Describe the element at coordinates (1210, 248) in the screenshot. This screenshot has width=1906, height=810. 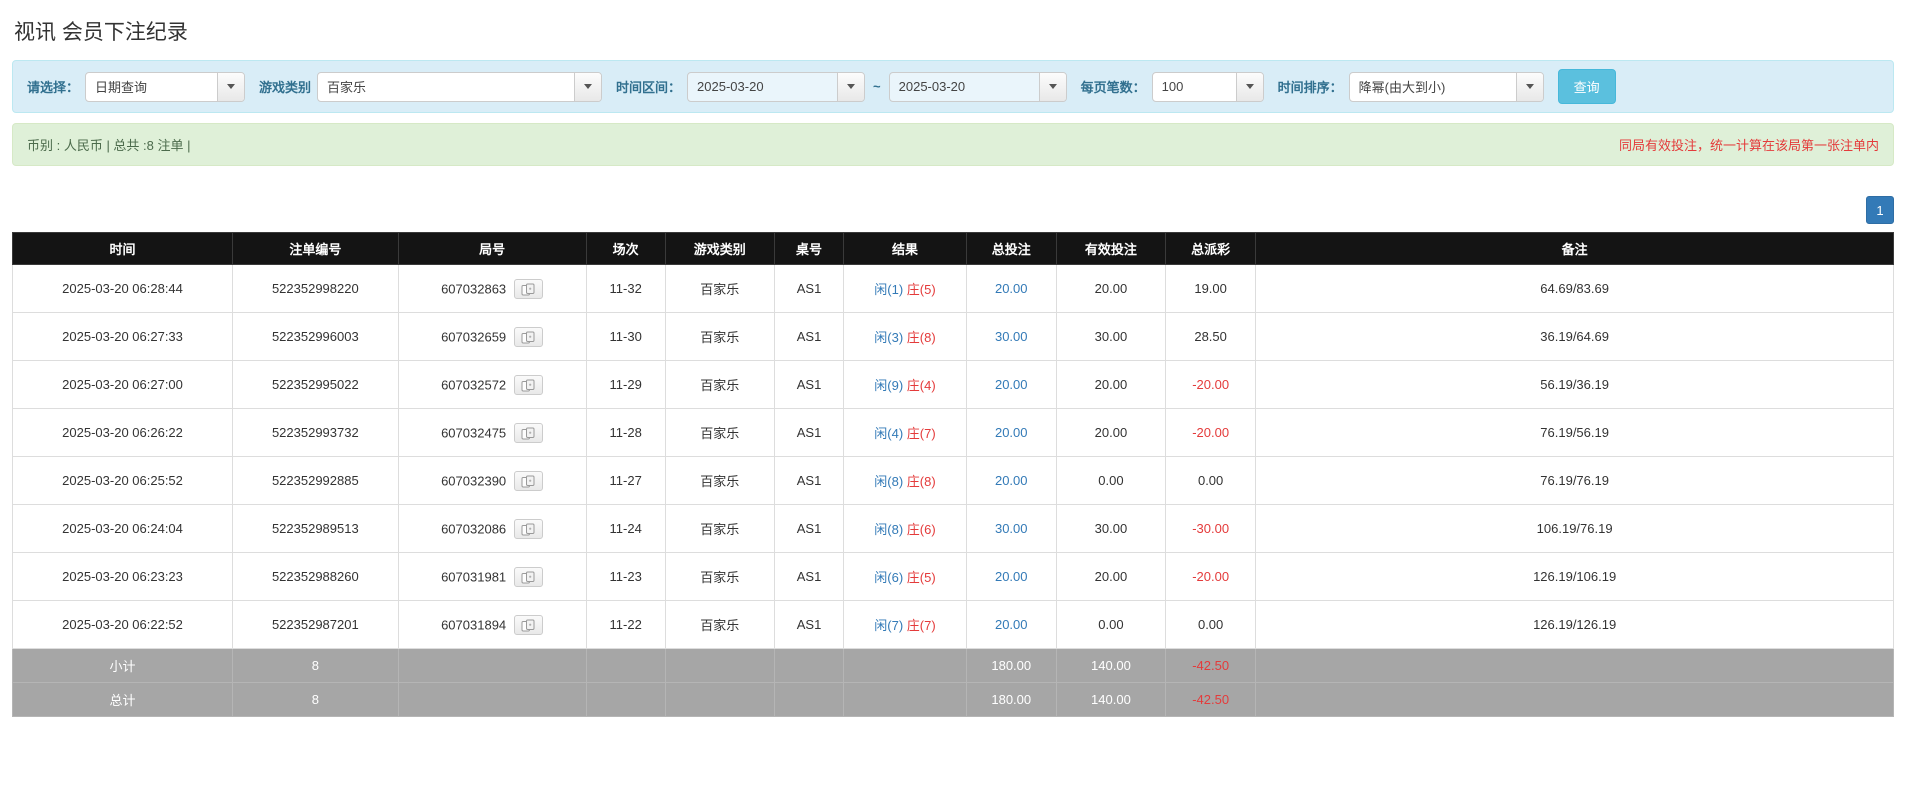
I see `header-payout: 总派彩` at that location.